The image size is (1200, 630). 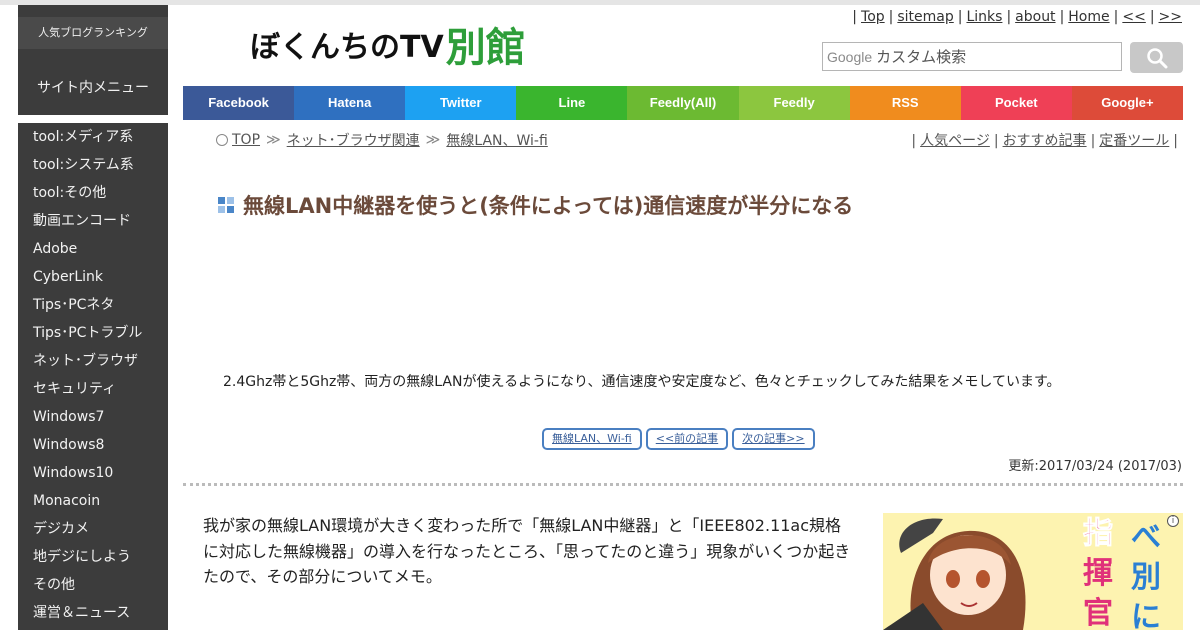 What do you see at coordinates (226, 205) in the screenshot?
I see `title-squares-icon` at bounding box center [226, 205].